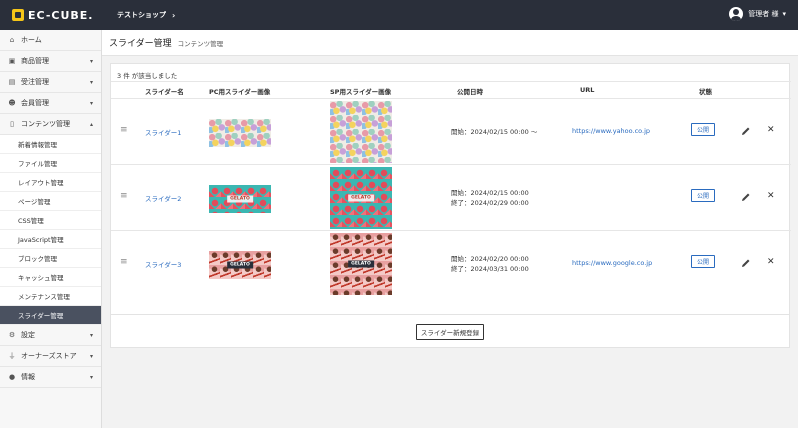 The height and width of the screenshot is (428, 798). I want to click on sidebar-sub-blocks: ブロック管理, so click(50, 258).